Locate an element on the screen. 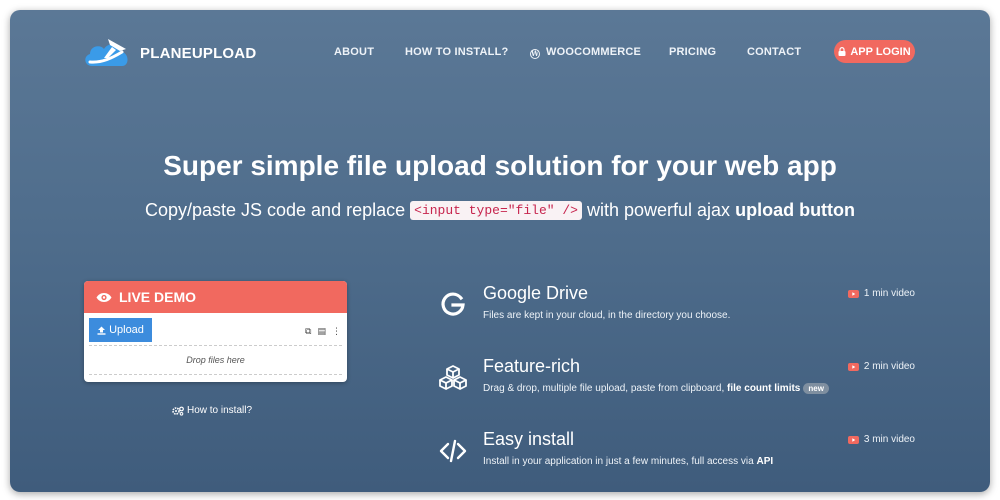 This screenshot has width=1000, height=500. brand-name: PLANEUPLOAD is located at coordinates (198, 53).